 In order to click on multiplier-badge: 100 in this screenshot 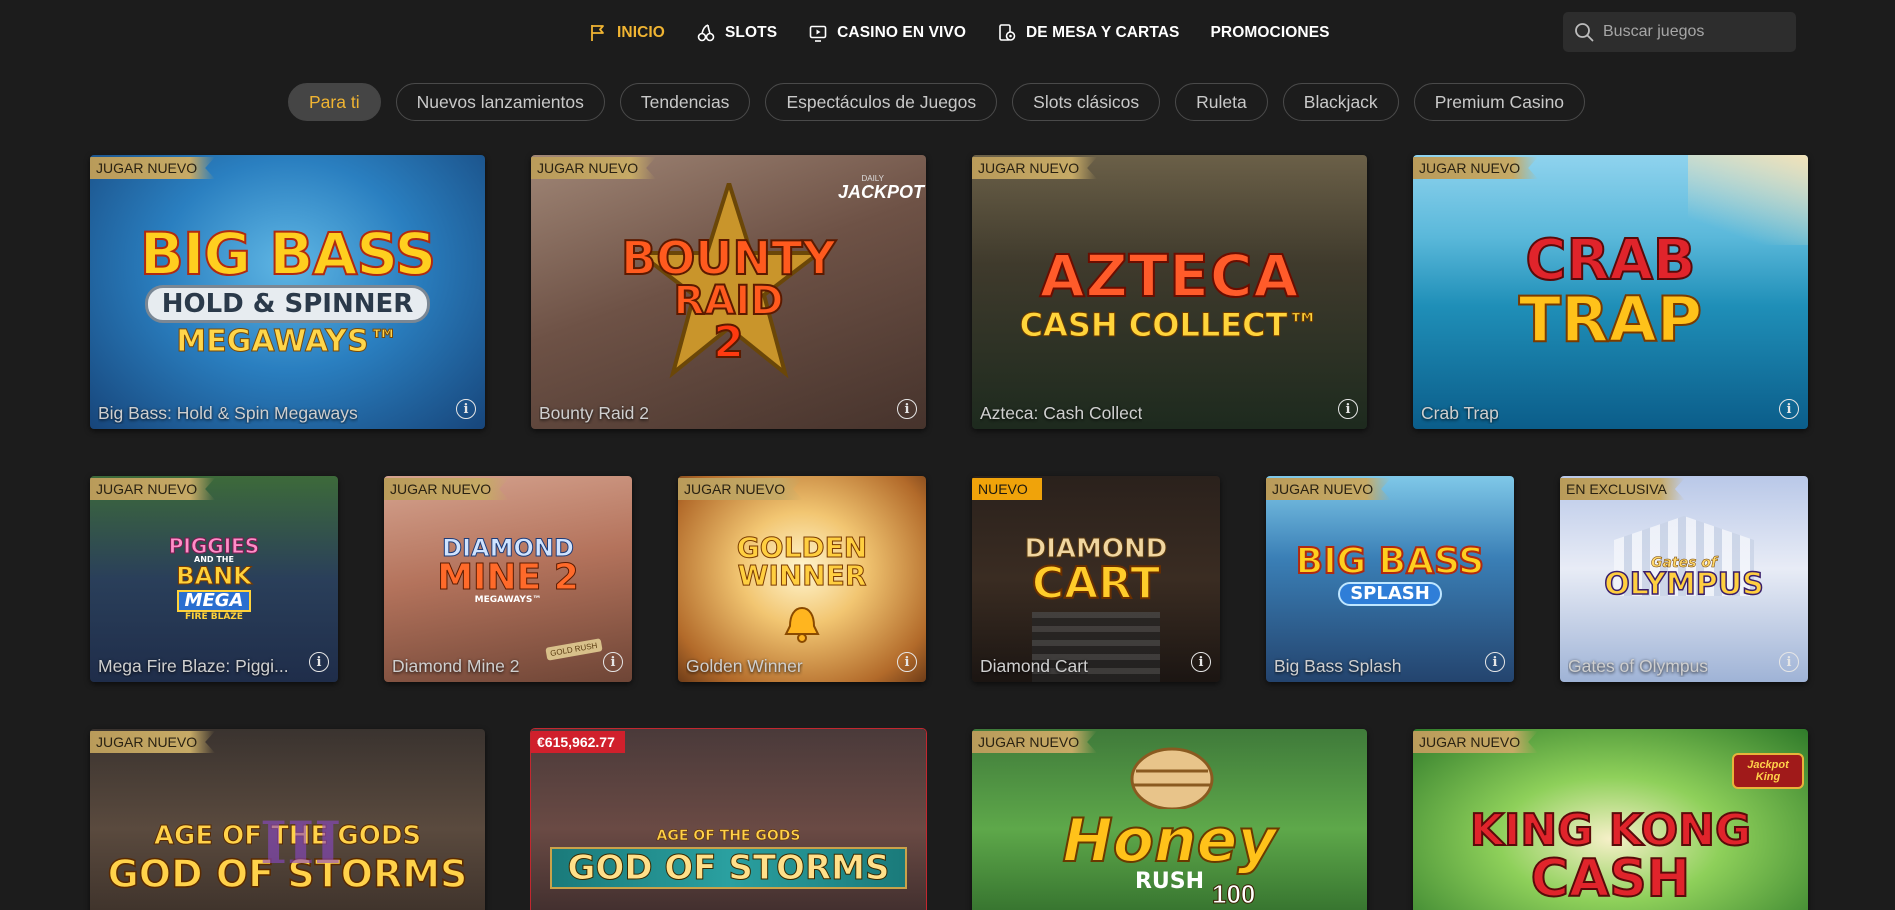, I will do `click(1233, 894)`.